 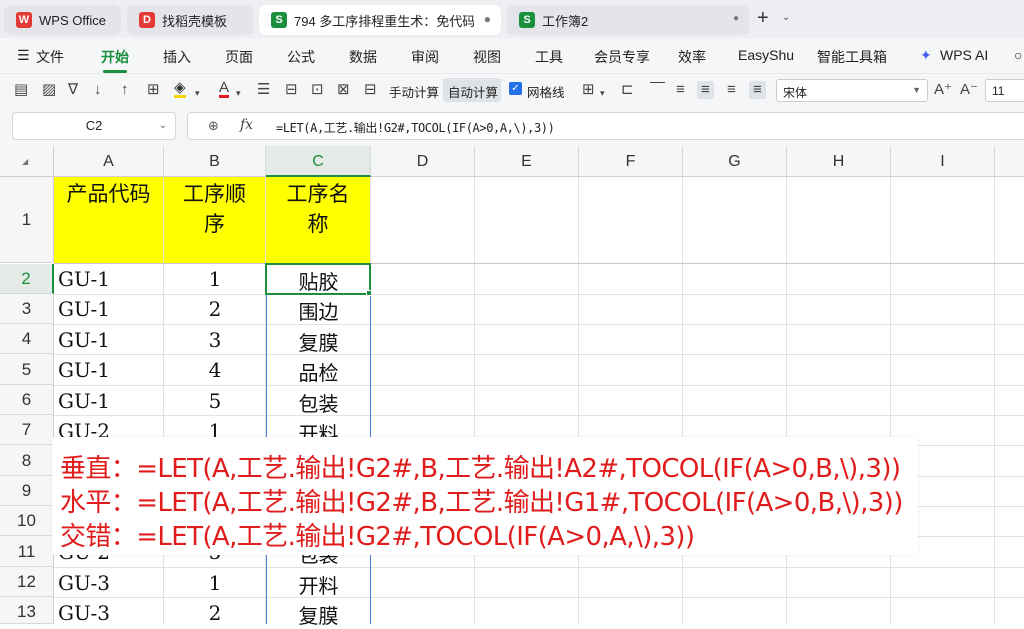 I want to click on sort-descending-icon: ↑, so click(x=125, y=90).